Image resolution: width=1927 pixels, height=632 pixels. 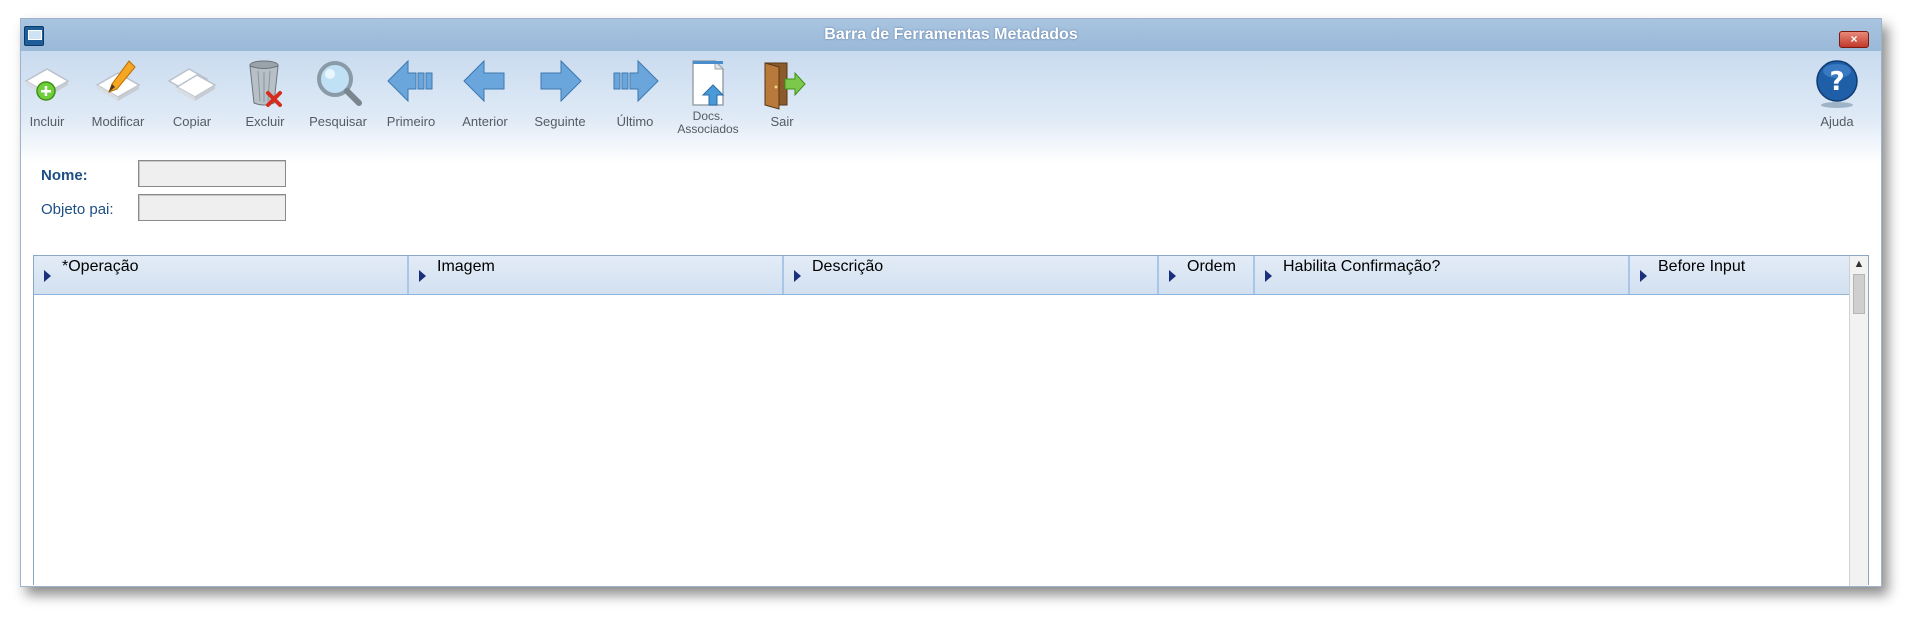 I want to click on ultimo-label: Último, so click(x=635, y=121).